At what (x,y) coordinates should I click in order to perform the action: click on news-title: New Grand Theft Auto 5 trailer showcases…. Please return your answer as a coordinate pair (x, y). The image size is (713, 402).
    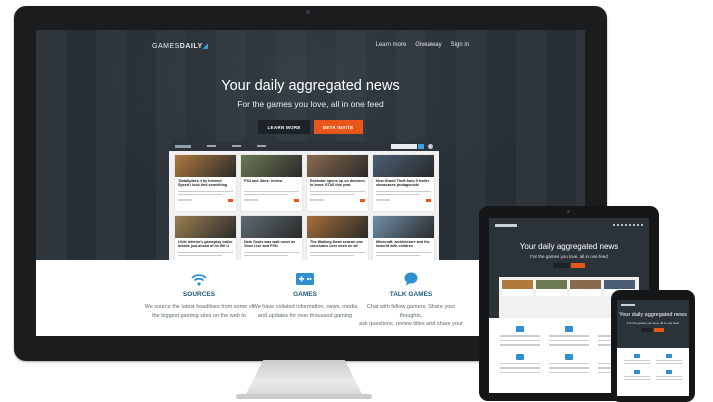
    Looking at the image, I should click on (403, 183).